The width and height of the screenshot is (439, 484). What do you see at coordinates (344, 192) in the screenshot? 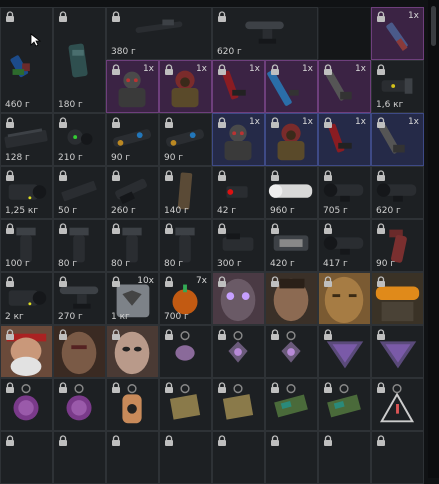
I see `inventory-slot: 705 г` at bounding box center [344, 192].